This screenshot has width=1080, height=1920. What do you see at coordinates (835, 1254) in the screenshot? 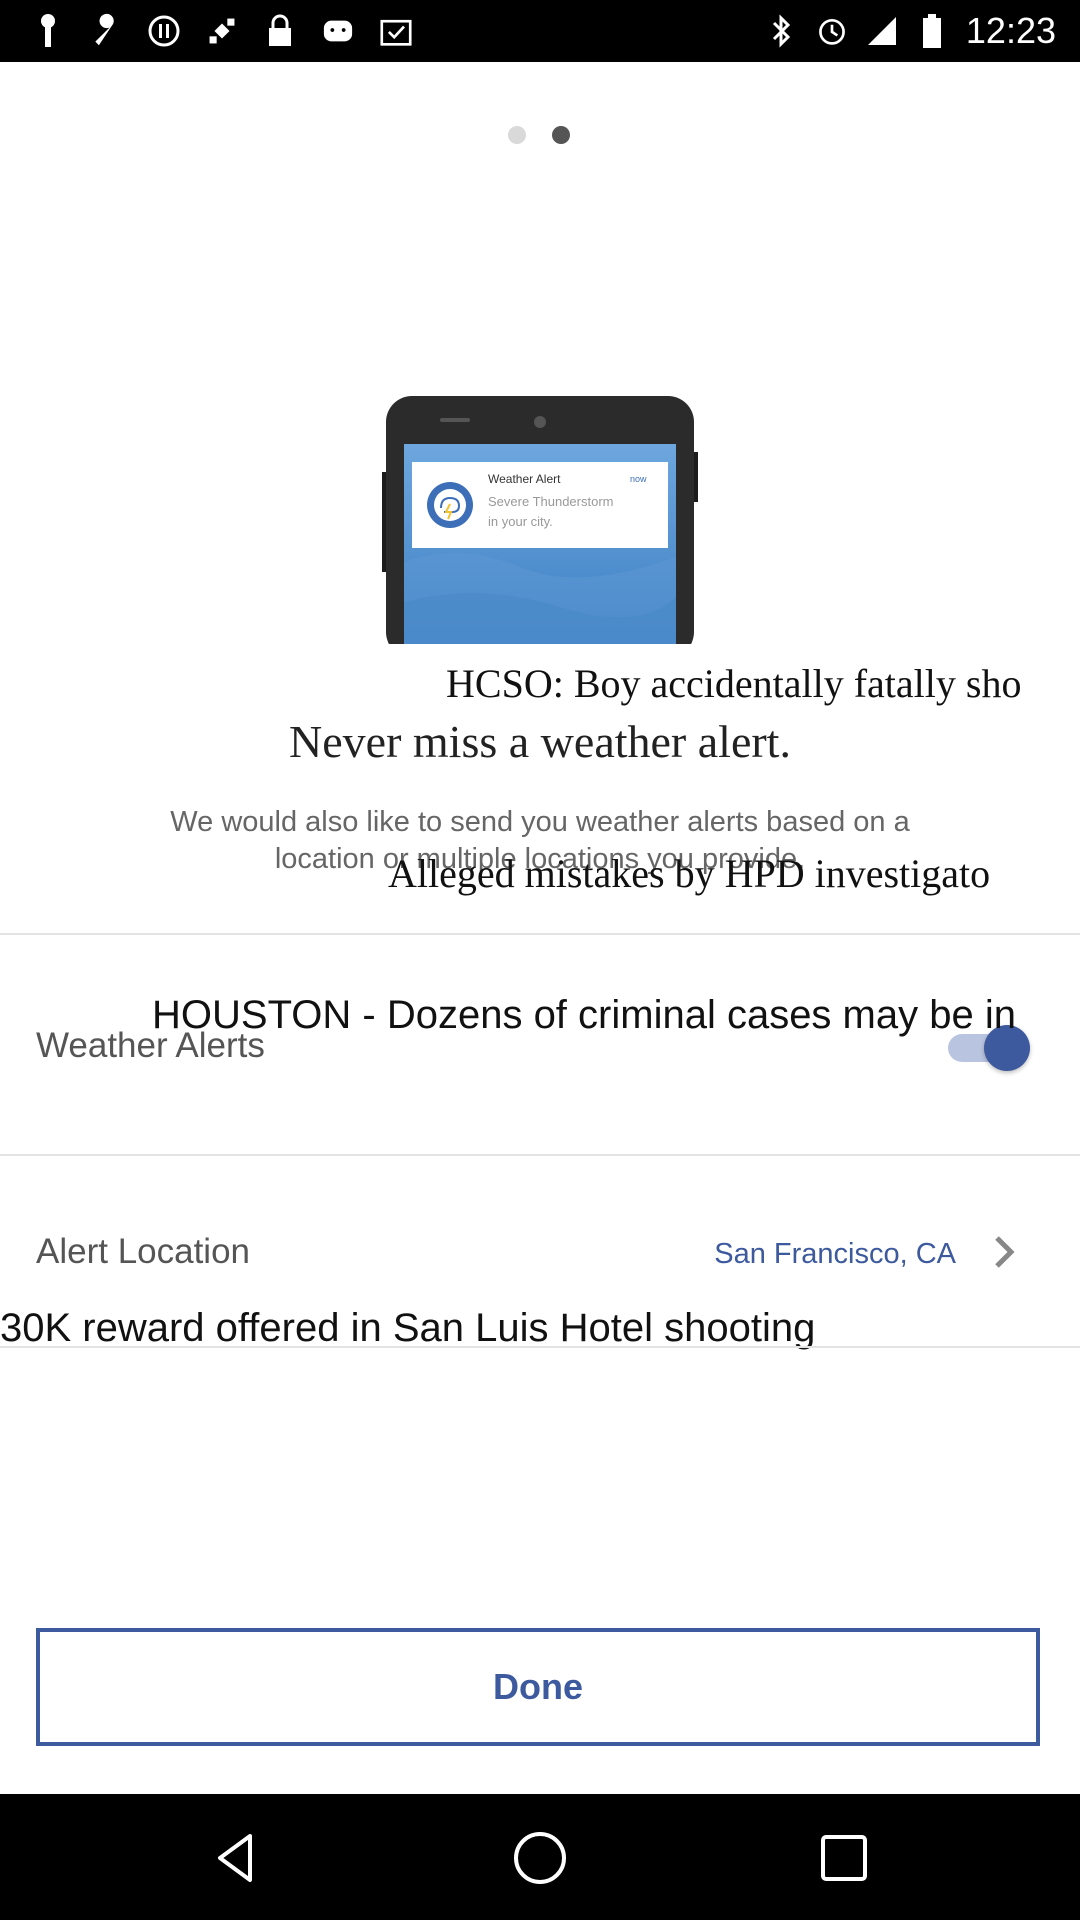
I see `alert-location-value: San Francisco, CA` at bounding box center [835, 1254].